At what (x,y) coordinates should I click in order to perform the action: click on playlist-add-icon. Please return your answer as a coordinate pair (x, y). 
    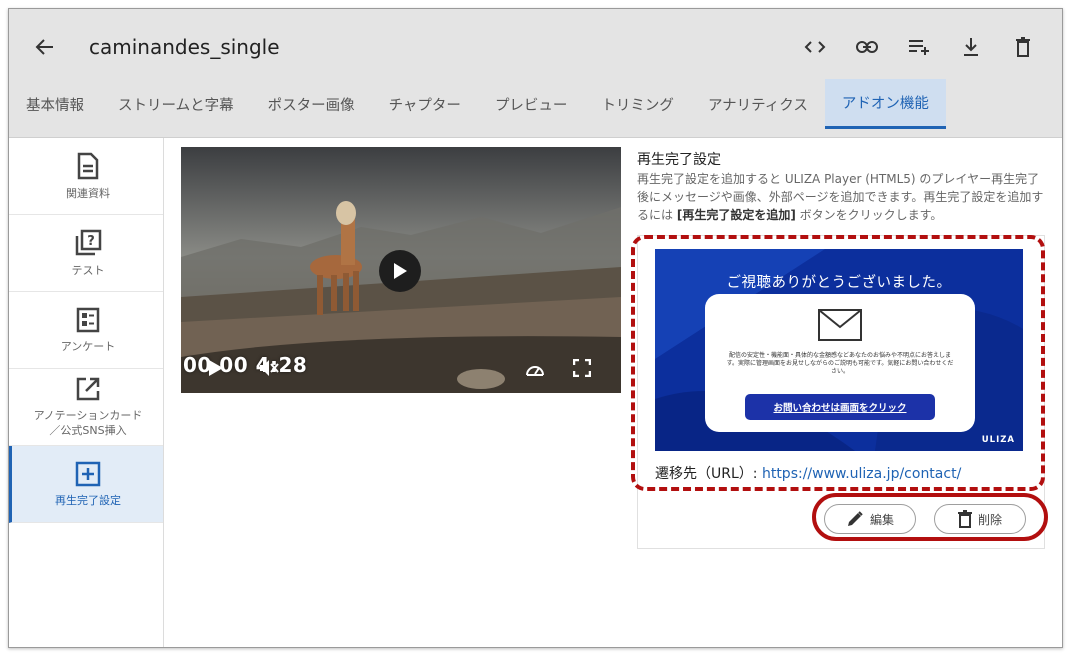
    Looking at the image, I should click on (919, 47).